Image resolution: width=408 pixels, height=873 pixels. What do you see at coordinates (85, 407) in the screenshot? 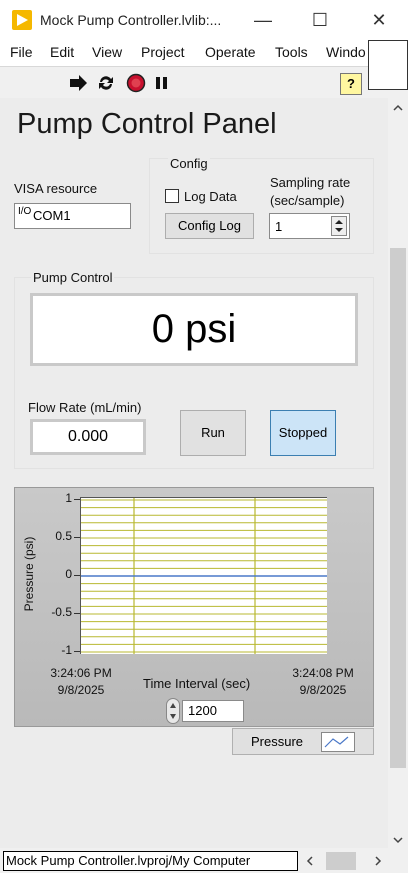
I see `flow-rate-label: Flow Rate (mL/min)` at bounding box center [85, 407].